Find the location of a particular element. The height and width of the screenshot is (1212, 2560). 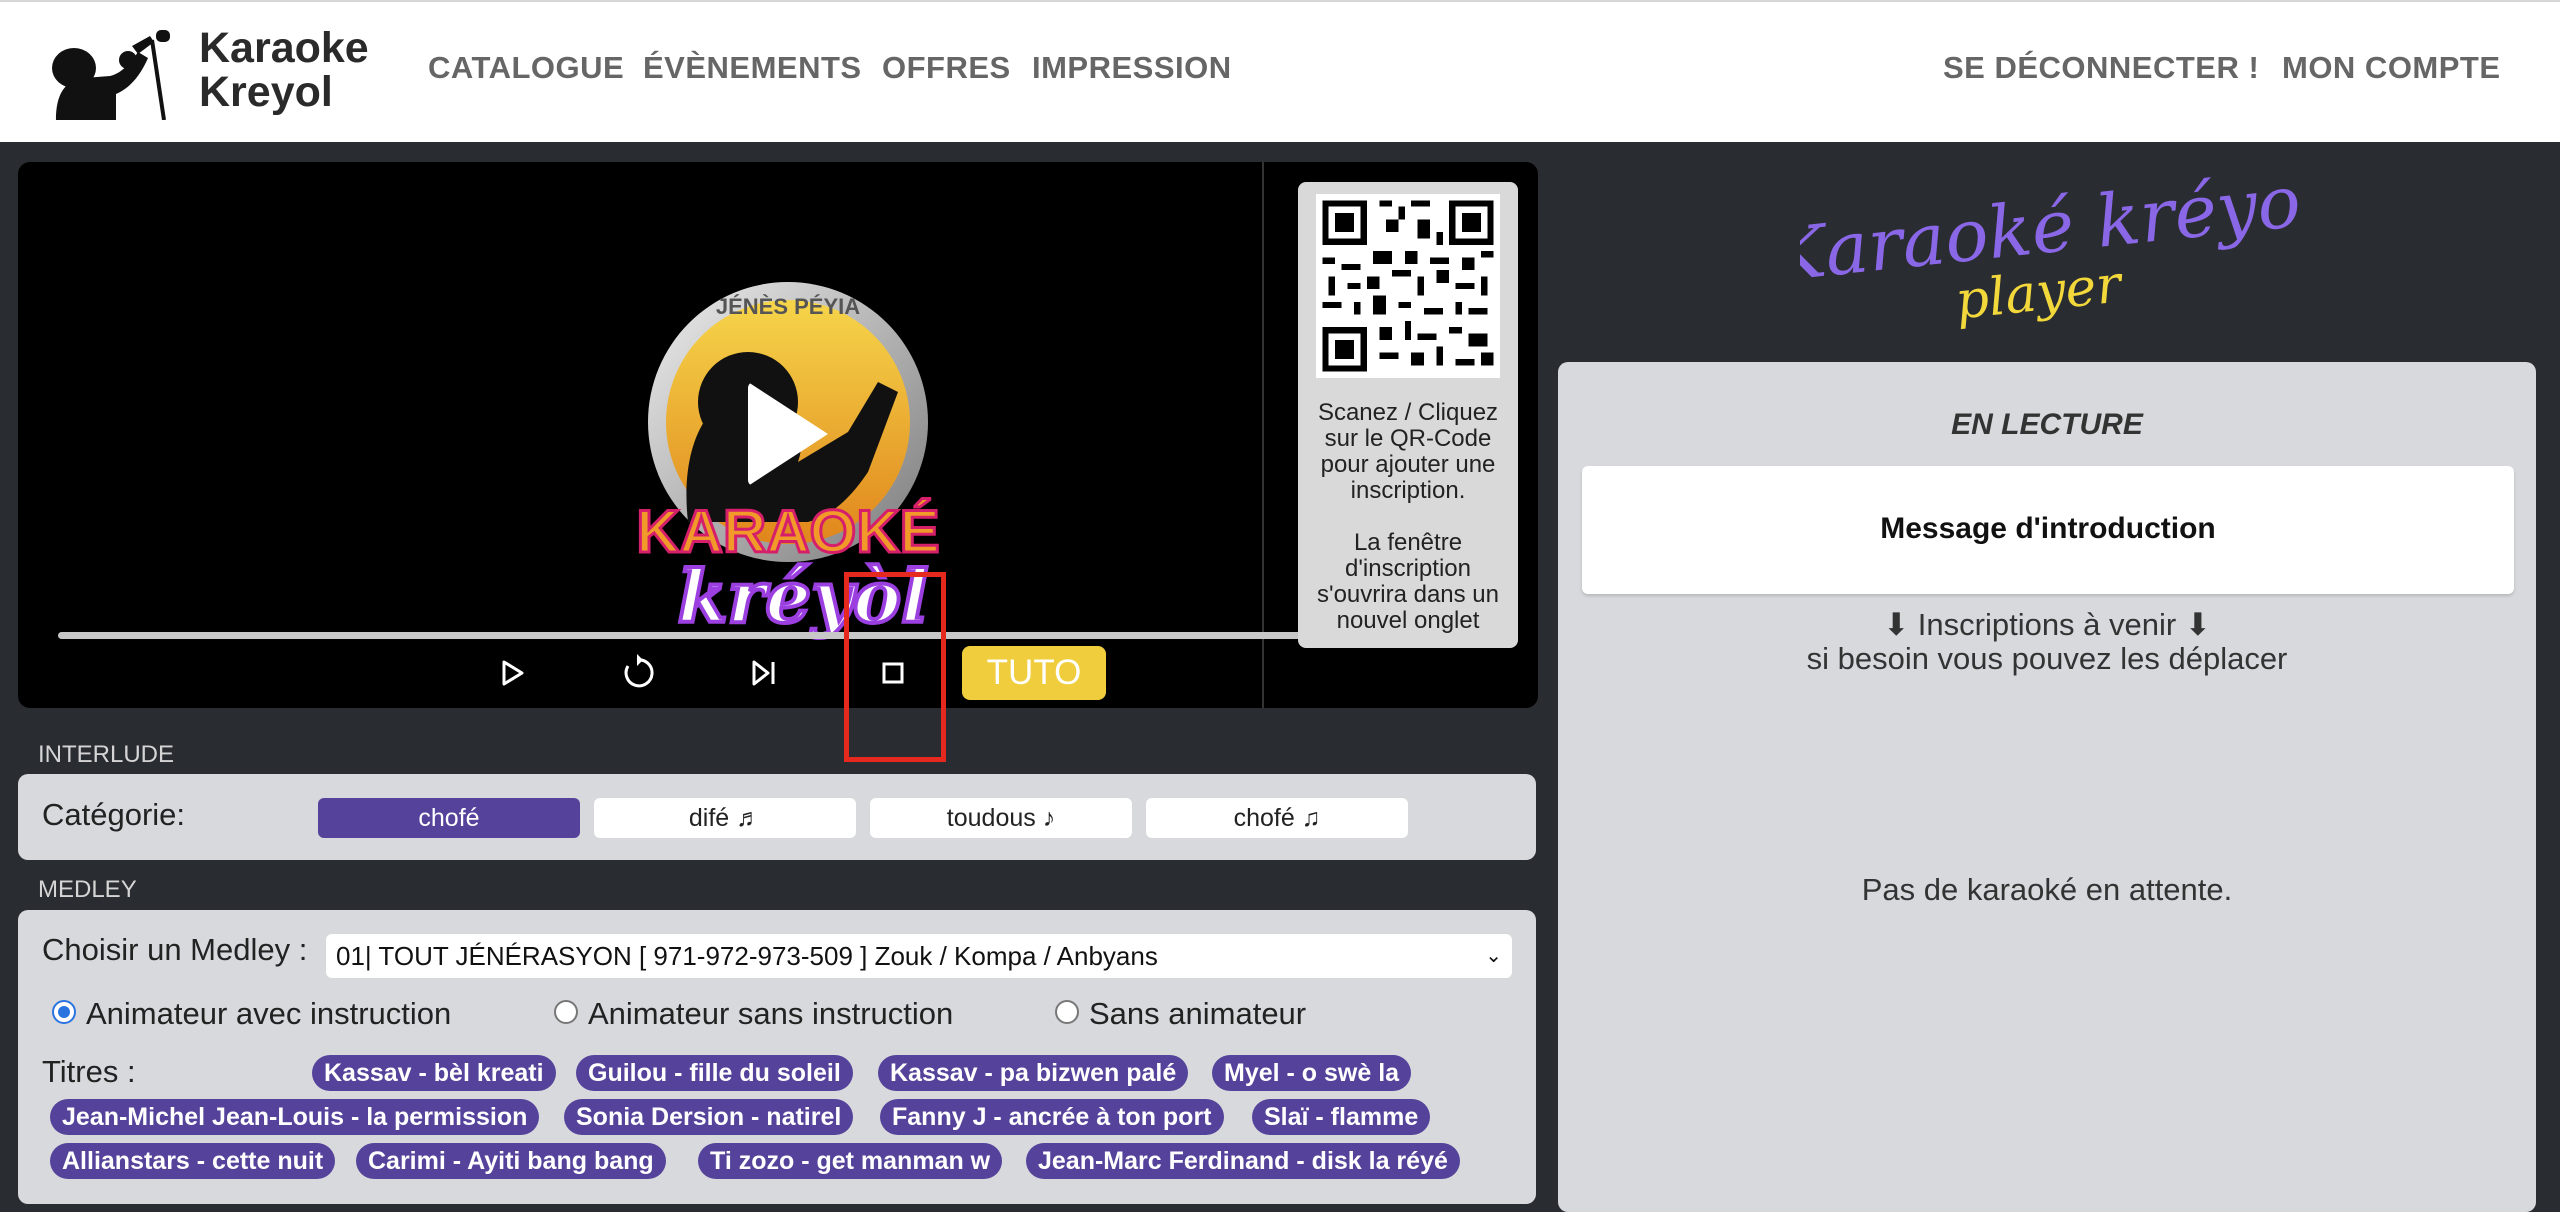

stop-button-highlight is located at coordinates (895, 667).